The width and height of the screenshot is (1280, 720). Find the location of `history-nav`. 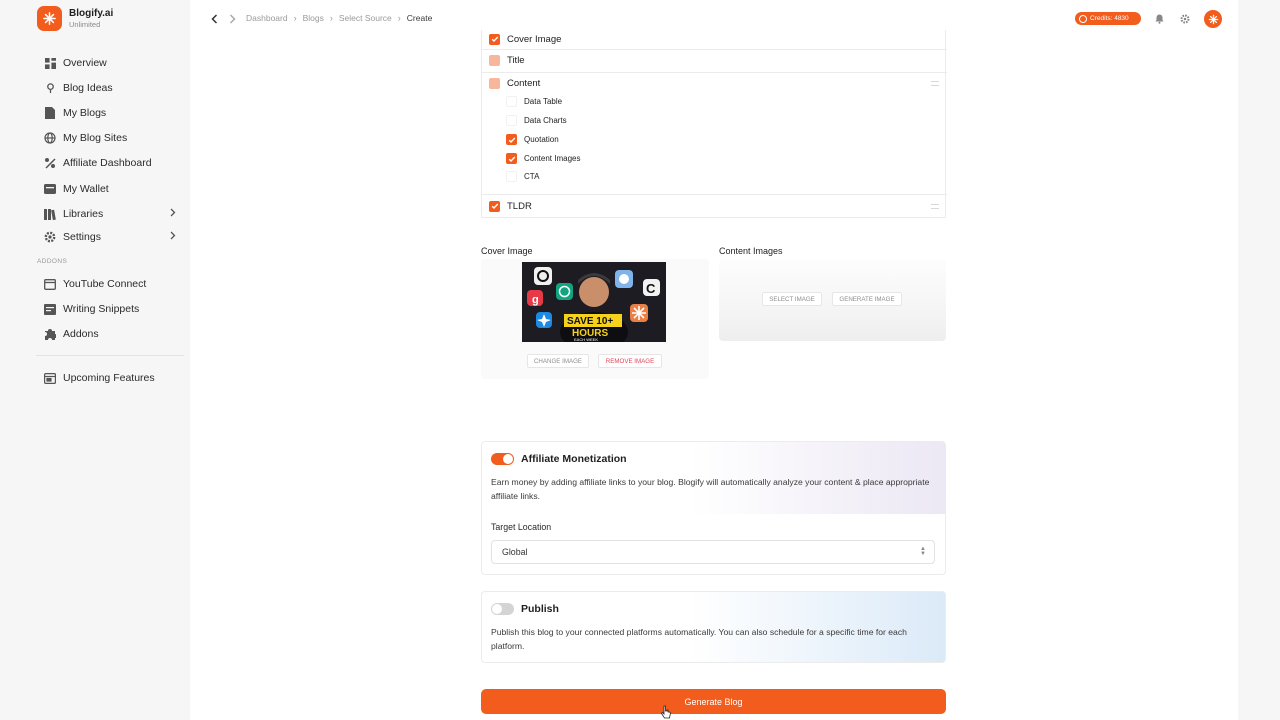

history-nav is located at coordinates (225, 19).